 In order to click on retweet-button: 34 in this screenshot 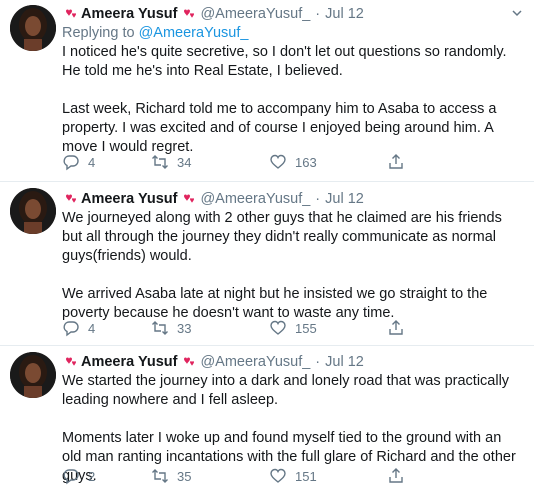, I will do `click(210, 162)`.